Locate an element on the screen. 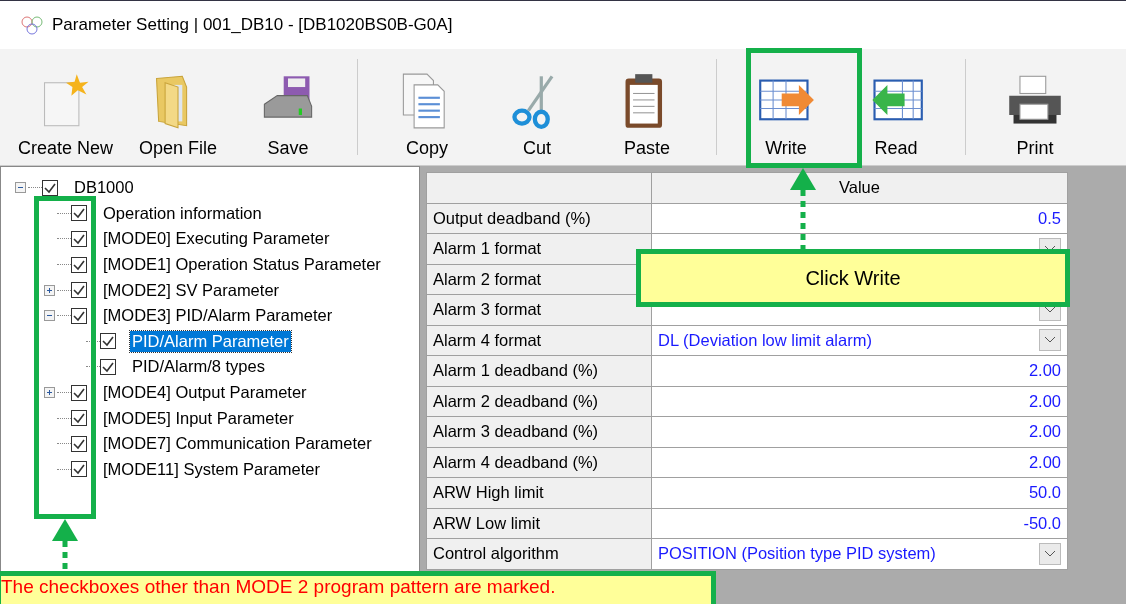 The width and height of the screenshot is (1126, 604). tree-item: [MODE2] SV Parameter is located at coordinates (191, 290).